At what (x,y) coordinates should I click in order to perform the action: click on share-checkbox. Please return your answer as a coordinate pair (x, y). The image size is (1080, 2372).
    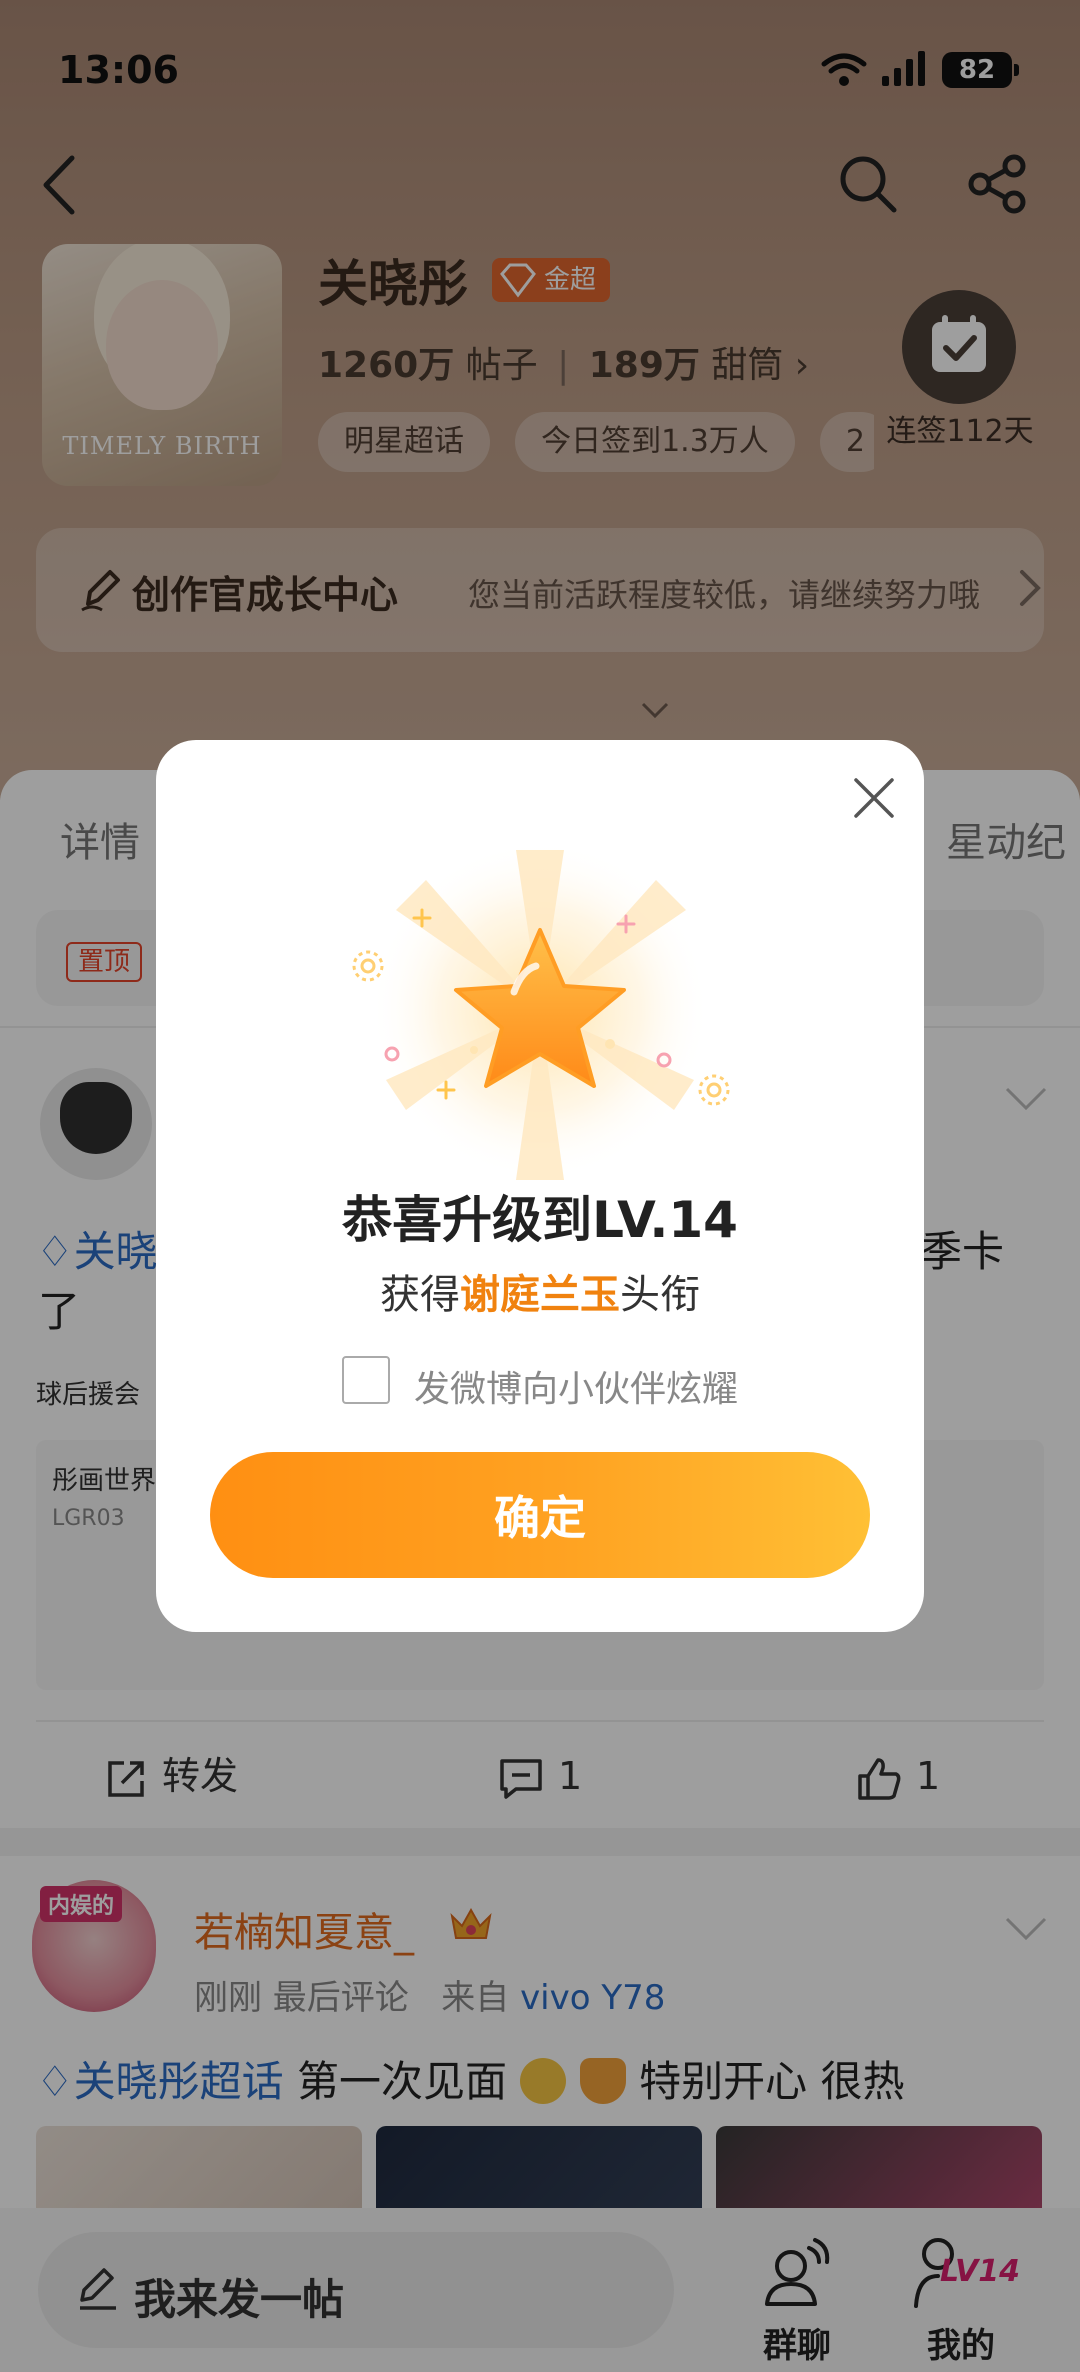
    Looking at the image, I should click on (366, 1380).